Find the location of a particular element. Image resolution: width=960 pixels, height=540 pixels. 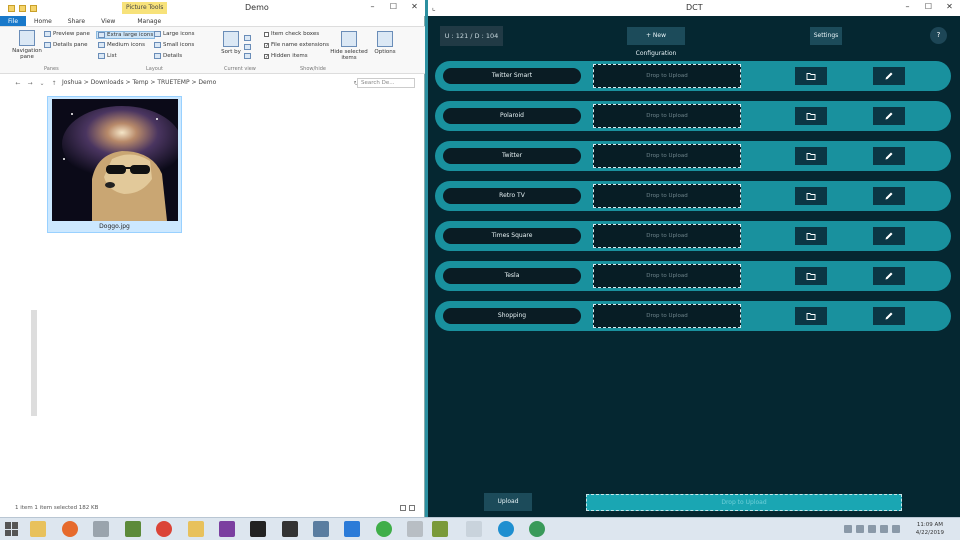

up-arrow-icon: ↑ is located at coordinates (54, 83).